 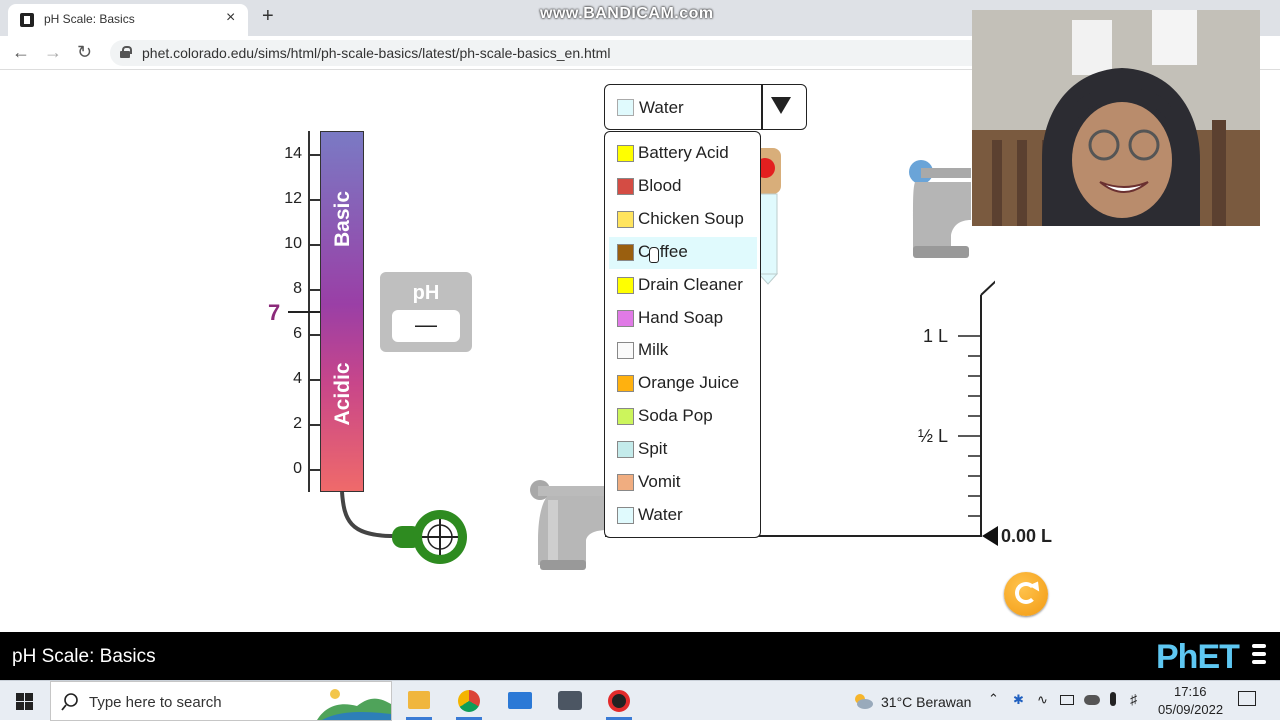 I want to click on clock-time: 17:16, so click(x=1190, y=691).